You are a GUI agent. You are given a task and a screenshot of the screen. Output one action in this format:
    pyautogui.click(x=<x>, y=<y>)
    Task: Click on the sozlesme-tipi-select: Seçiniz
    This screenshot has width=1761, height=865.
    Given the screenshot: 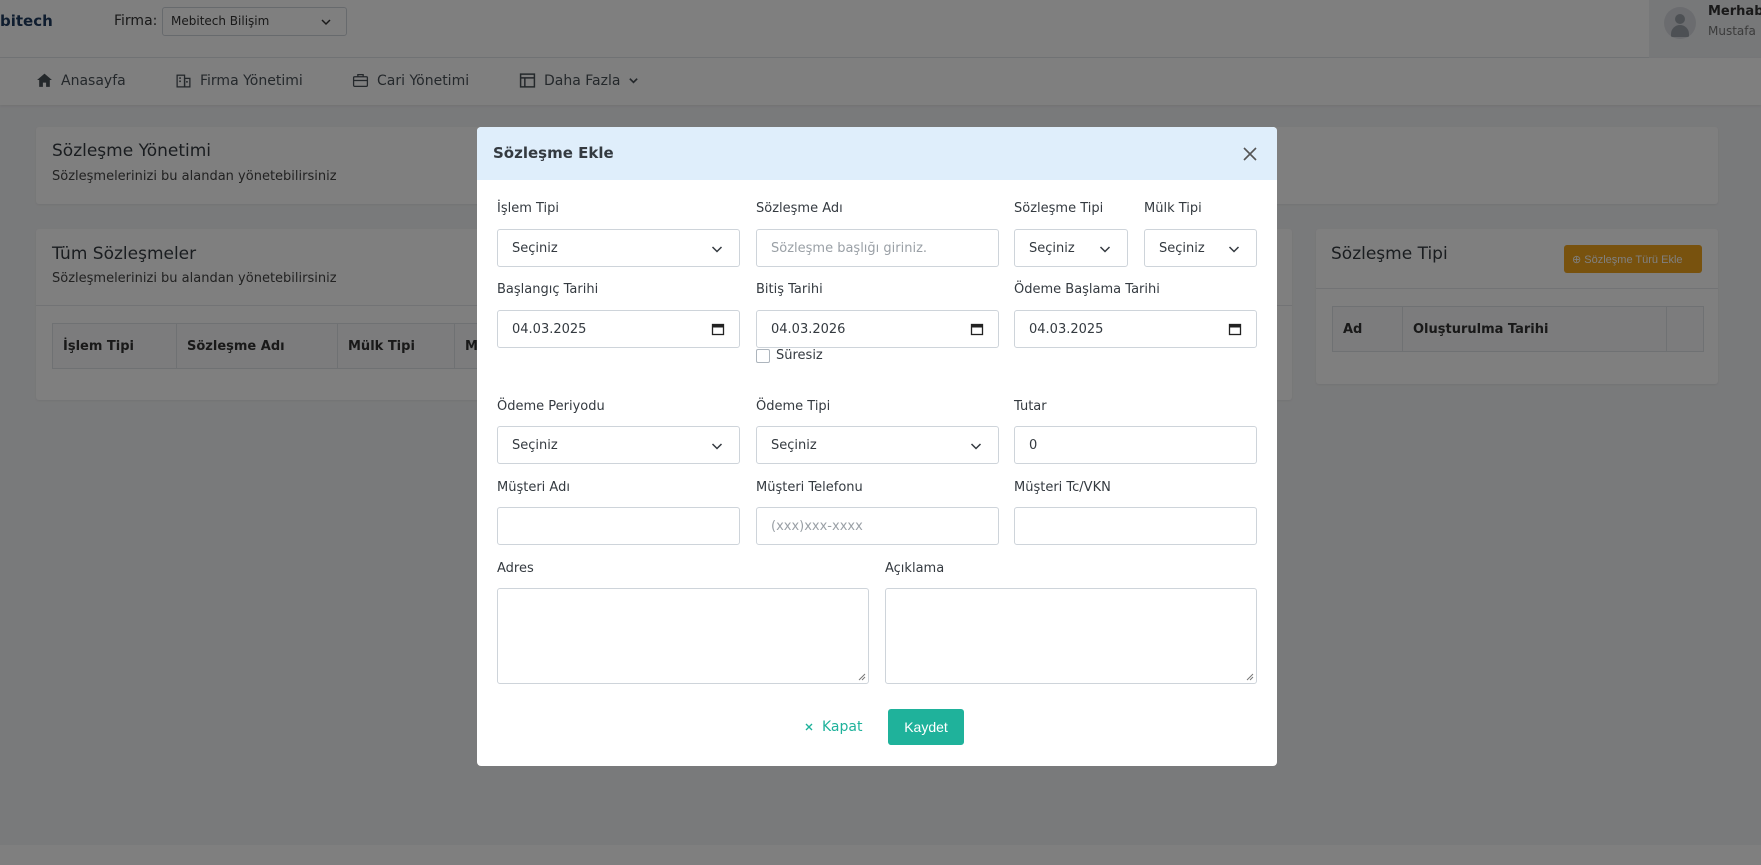 What is the action you would take?
    pyautogui.click(x=1071, y=248)
    